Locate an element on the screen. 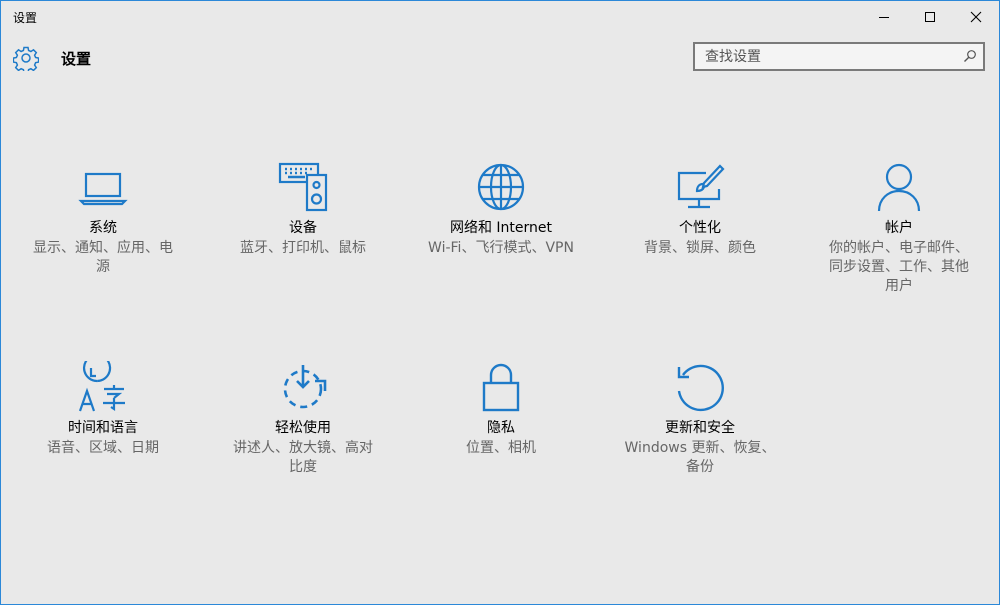 Image resolution: width=1000 pixels, height=605 pixels. ease-of-access-icon is located at coordinates (303, 387).